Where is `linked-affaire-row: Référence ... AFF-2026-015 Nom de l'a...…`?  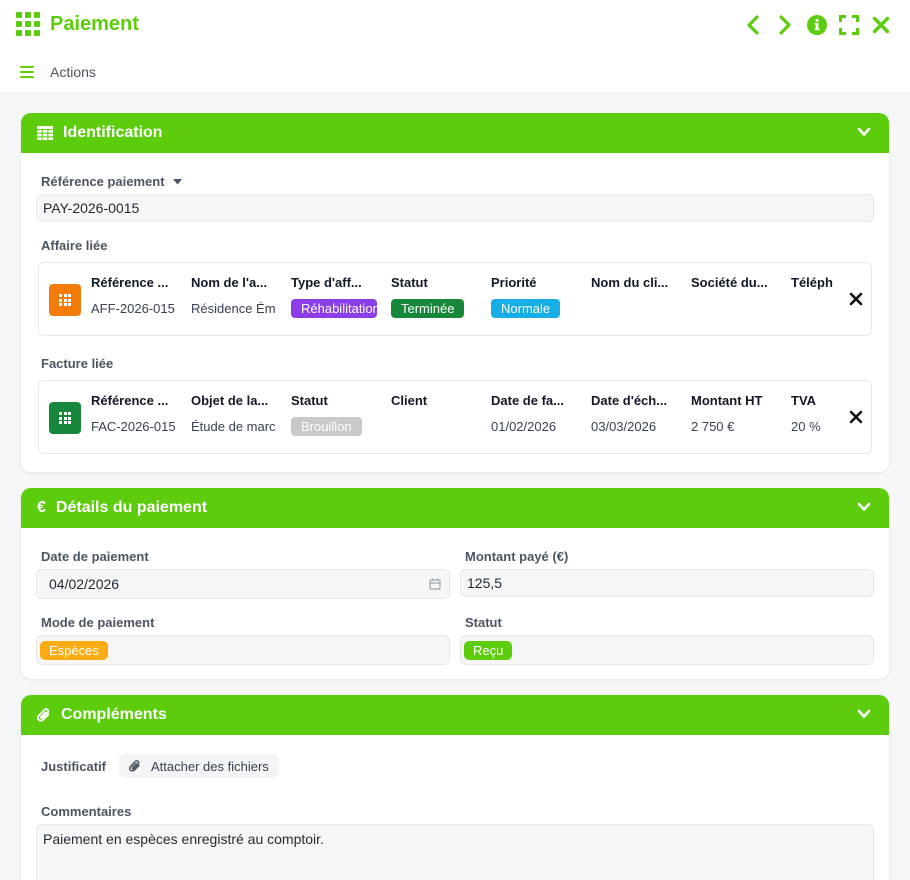 linked-affaire-row: Référence ... AFF-2026-015 Nom de l'a...… is located at coordinates (455, 299).